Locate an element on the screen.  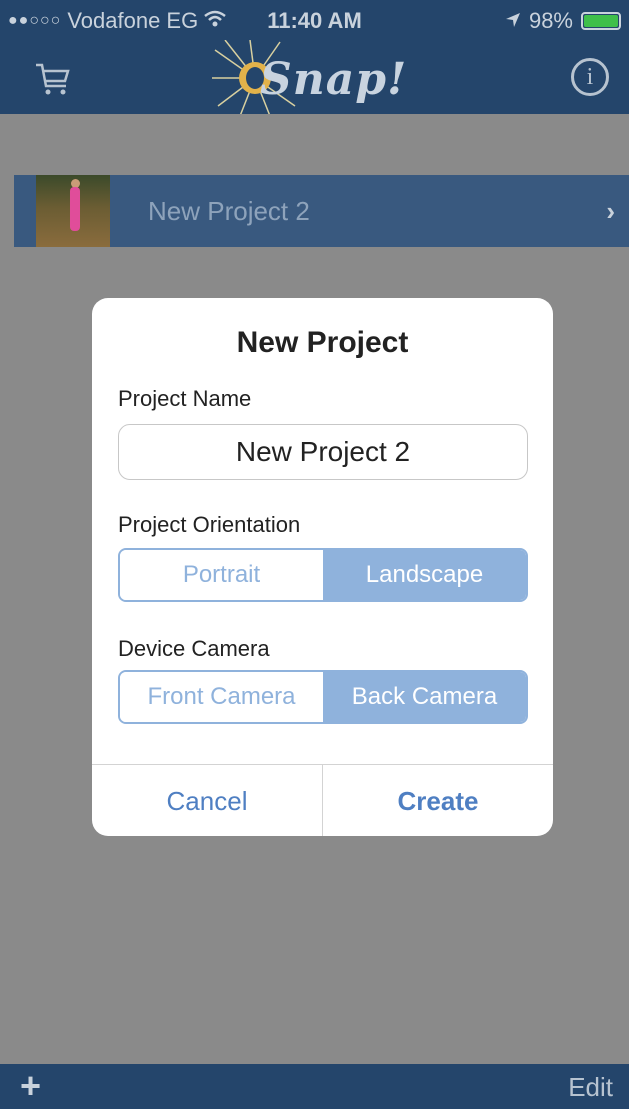
camera-back-option: Back Camera is located at coordinates (424, 697).